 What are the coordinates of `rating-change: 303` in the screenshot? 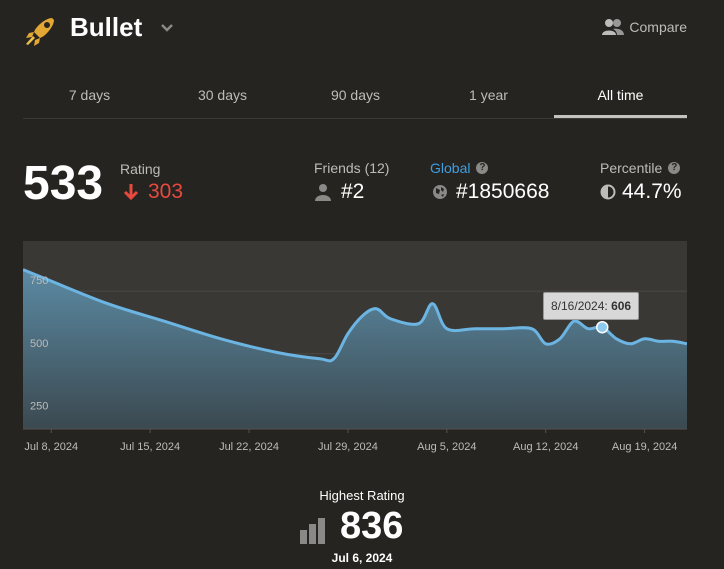 It's located at (152, 192).